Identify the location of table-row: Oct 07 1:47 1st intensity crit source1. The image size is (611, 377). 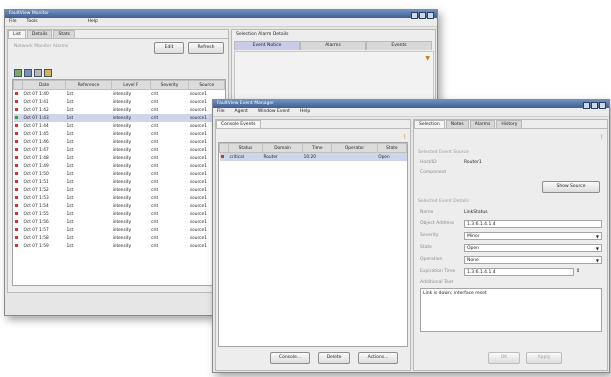
(119, 150).